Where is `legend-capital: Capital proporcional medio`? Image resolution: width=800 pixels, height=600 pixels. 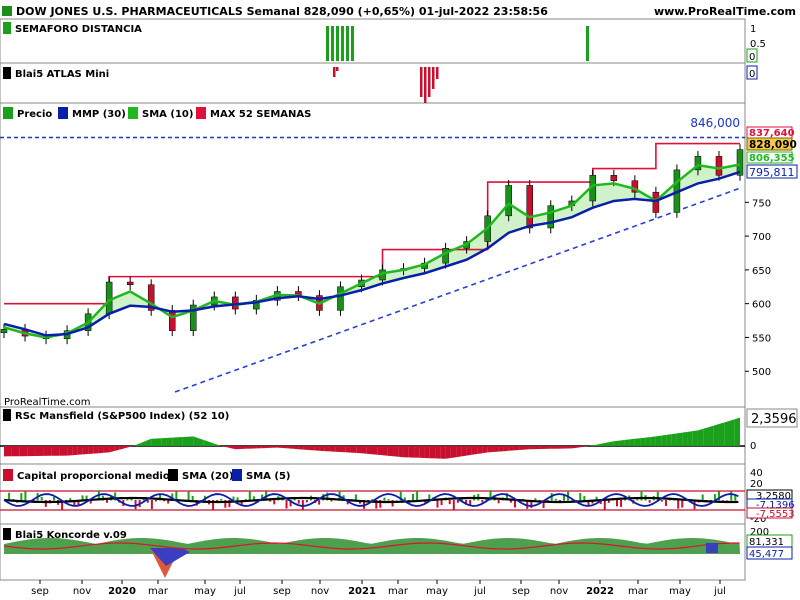
legend-capital: Capital proporcional medio is located at coordinates (93, 476).